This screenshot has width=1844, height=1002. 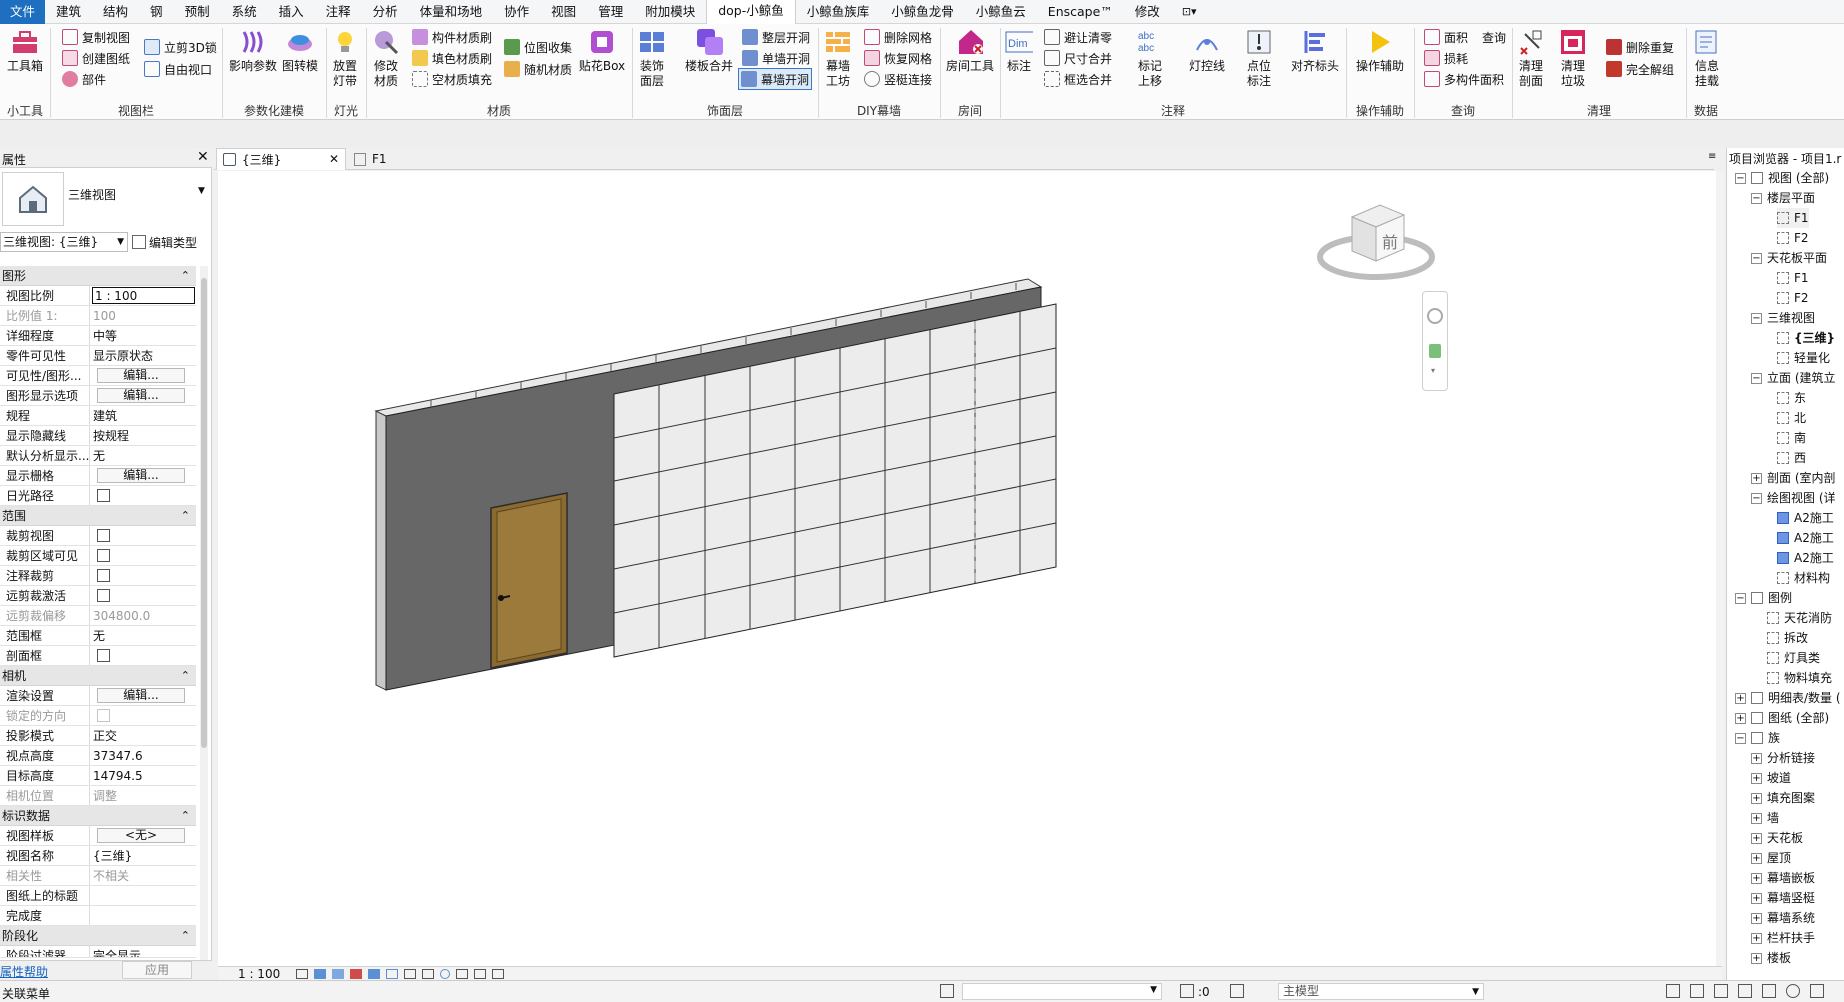 I want to click on temp-hide-icon, so click(x=428, y=973).